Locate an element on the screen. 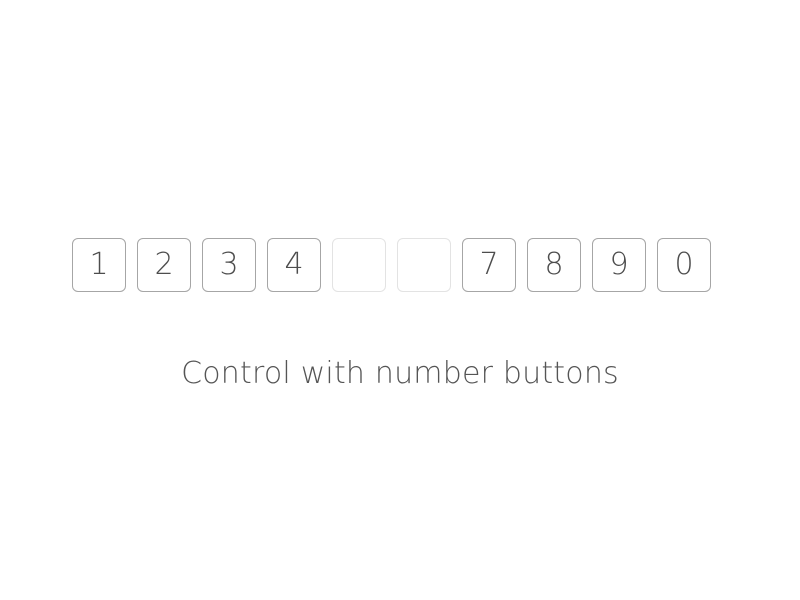  number-button-8: 8 is located at coordinates (554, 265).